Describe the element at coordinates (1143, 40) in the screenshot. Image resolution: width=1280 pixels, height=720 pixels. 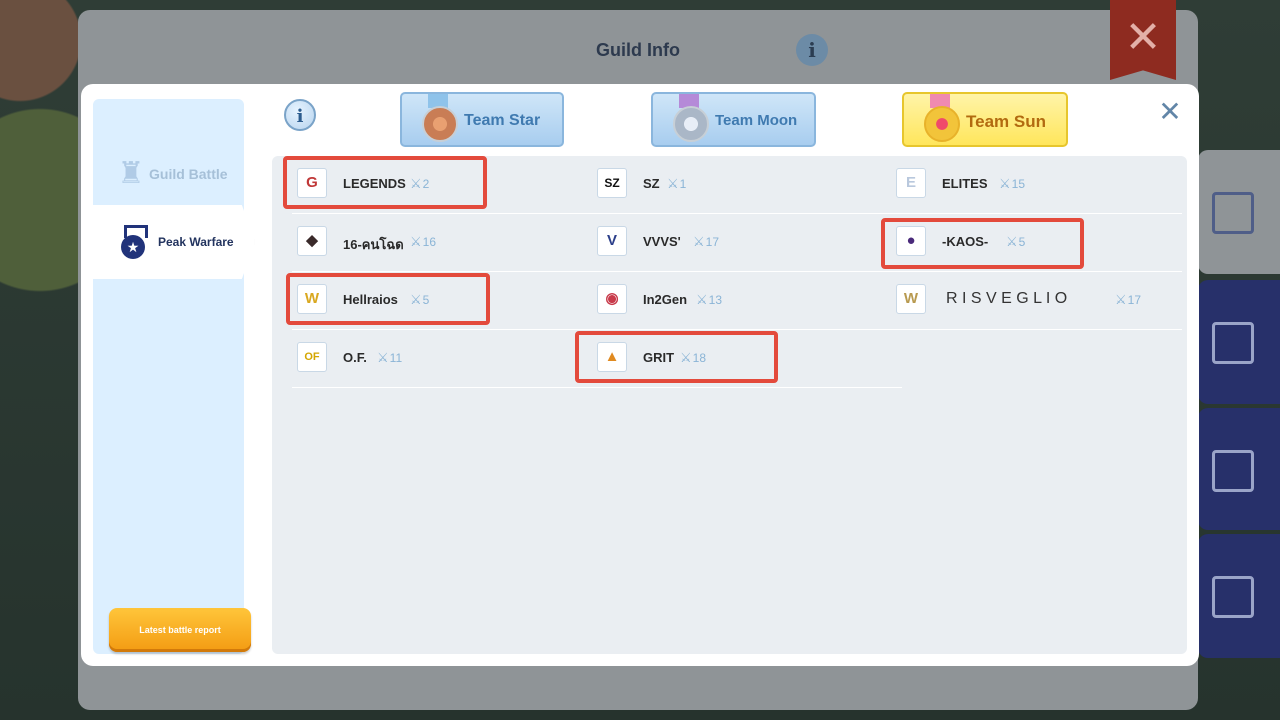
I see `guild-info-close-icon: ✕` at that location.